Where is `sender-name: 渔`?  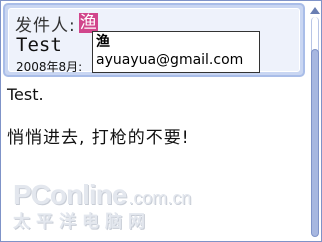
sender-name: 渔 is located at coordinates (88, 23).